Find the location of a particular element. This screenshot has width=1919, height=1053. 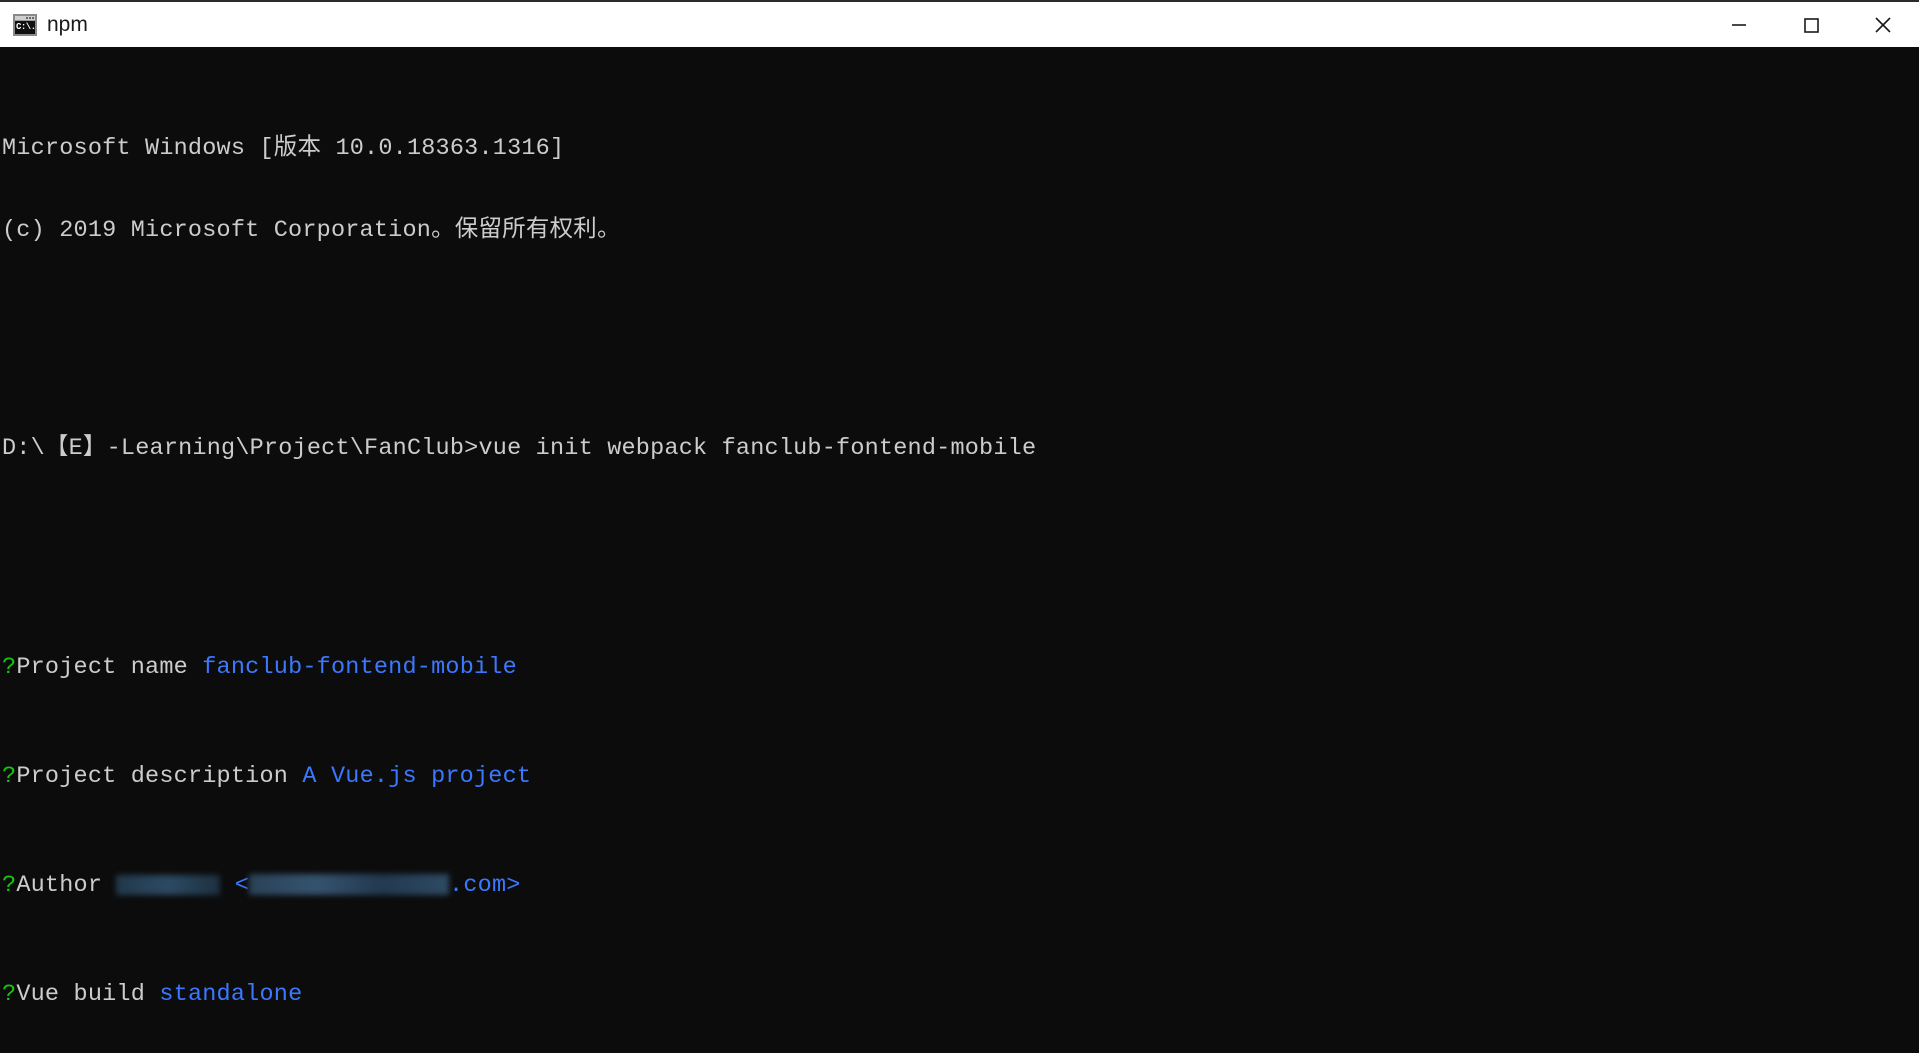

redacted-author-email is located at coordinates (349, 884).